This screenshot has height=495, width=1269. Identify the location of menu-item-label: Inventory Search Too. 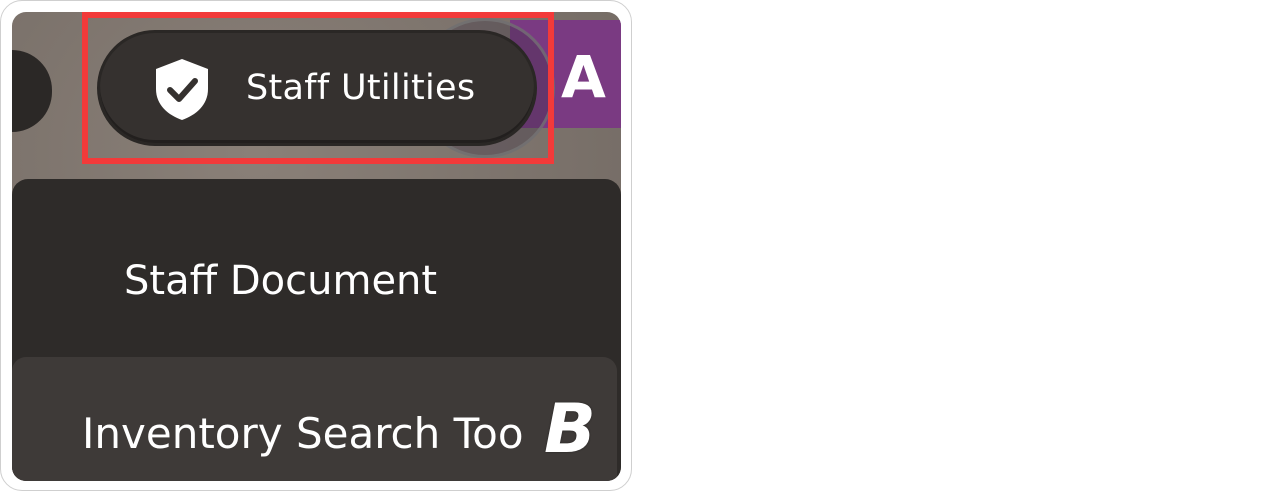
(303, 433).